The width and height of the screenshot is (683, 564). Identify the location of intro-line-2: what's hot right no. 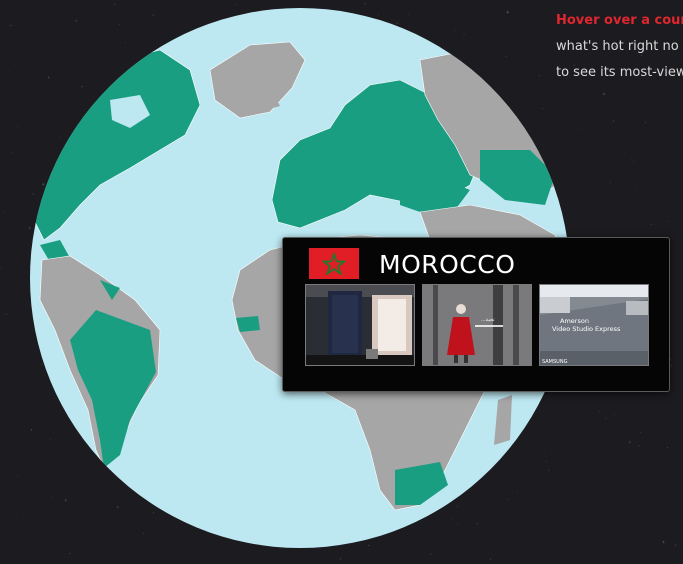
(617, 46).